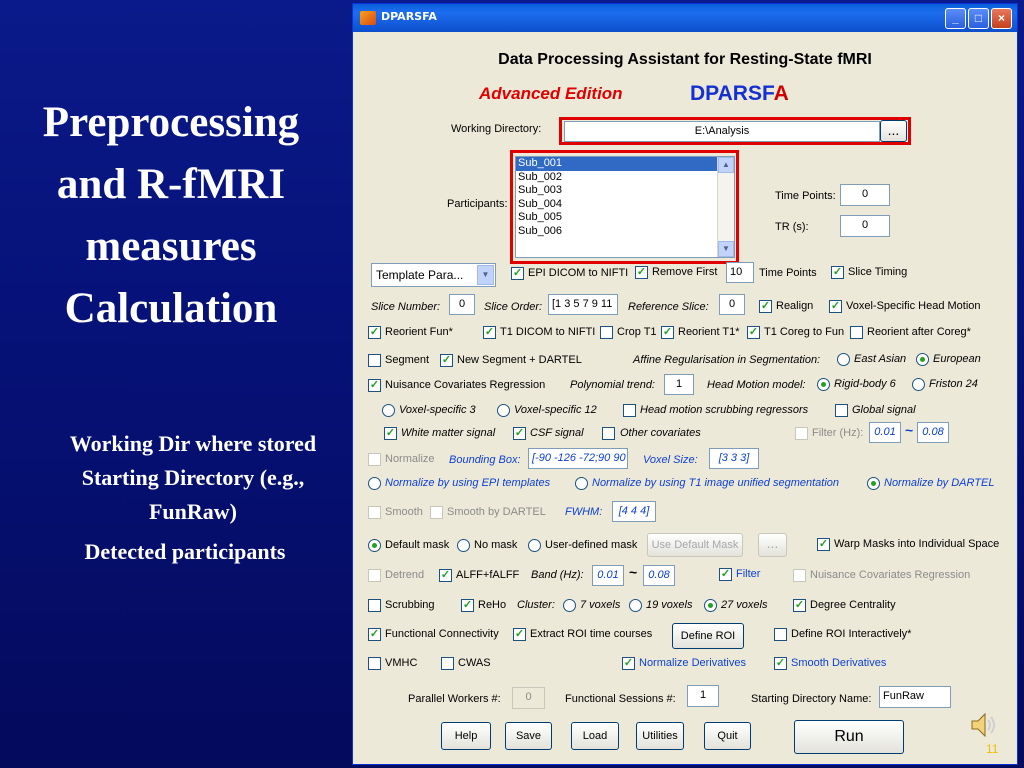  Describe the element at coordinates (463, 545) in the screenshot. I see `no-mask-radio` at that location.